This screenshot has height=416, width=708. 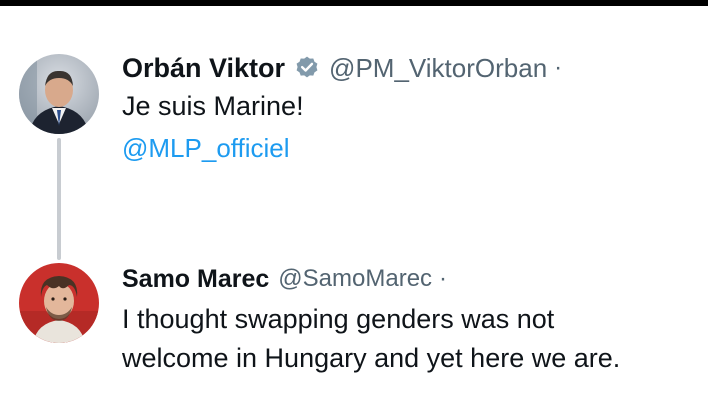 What do you see at coordinates (338, 319) in the screenshot?
I see `tweet-2-text-line-1: I thought swapping genders was not` at bounding box center [338, 319].